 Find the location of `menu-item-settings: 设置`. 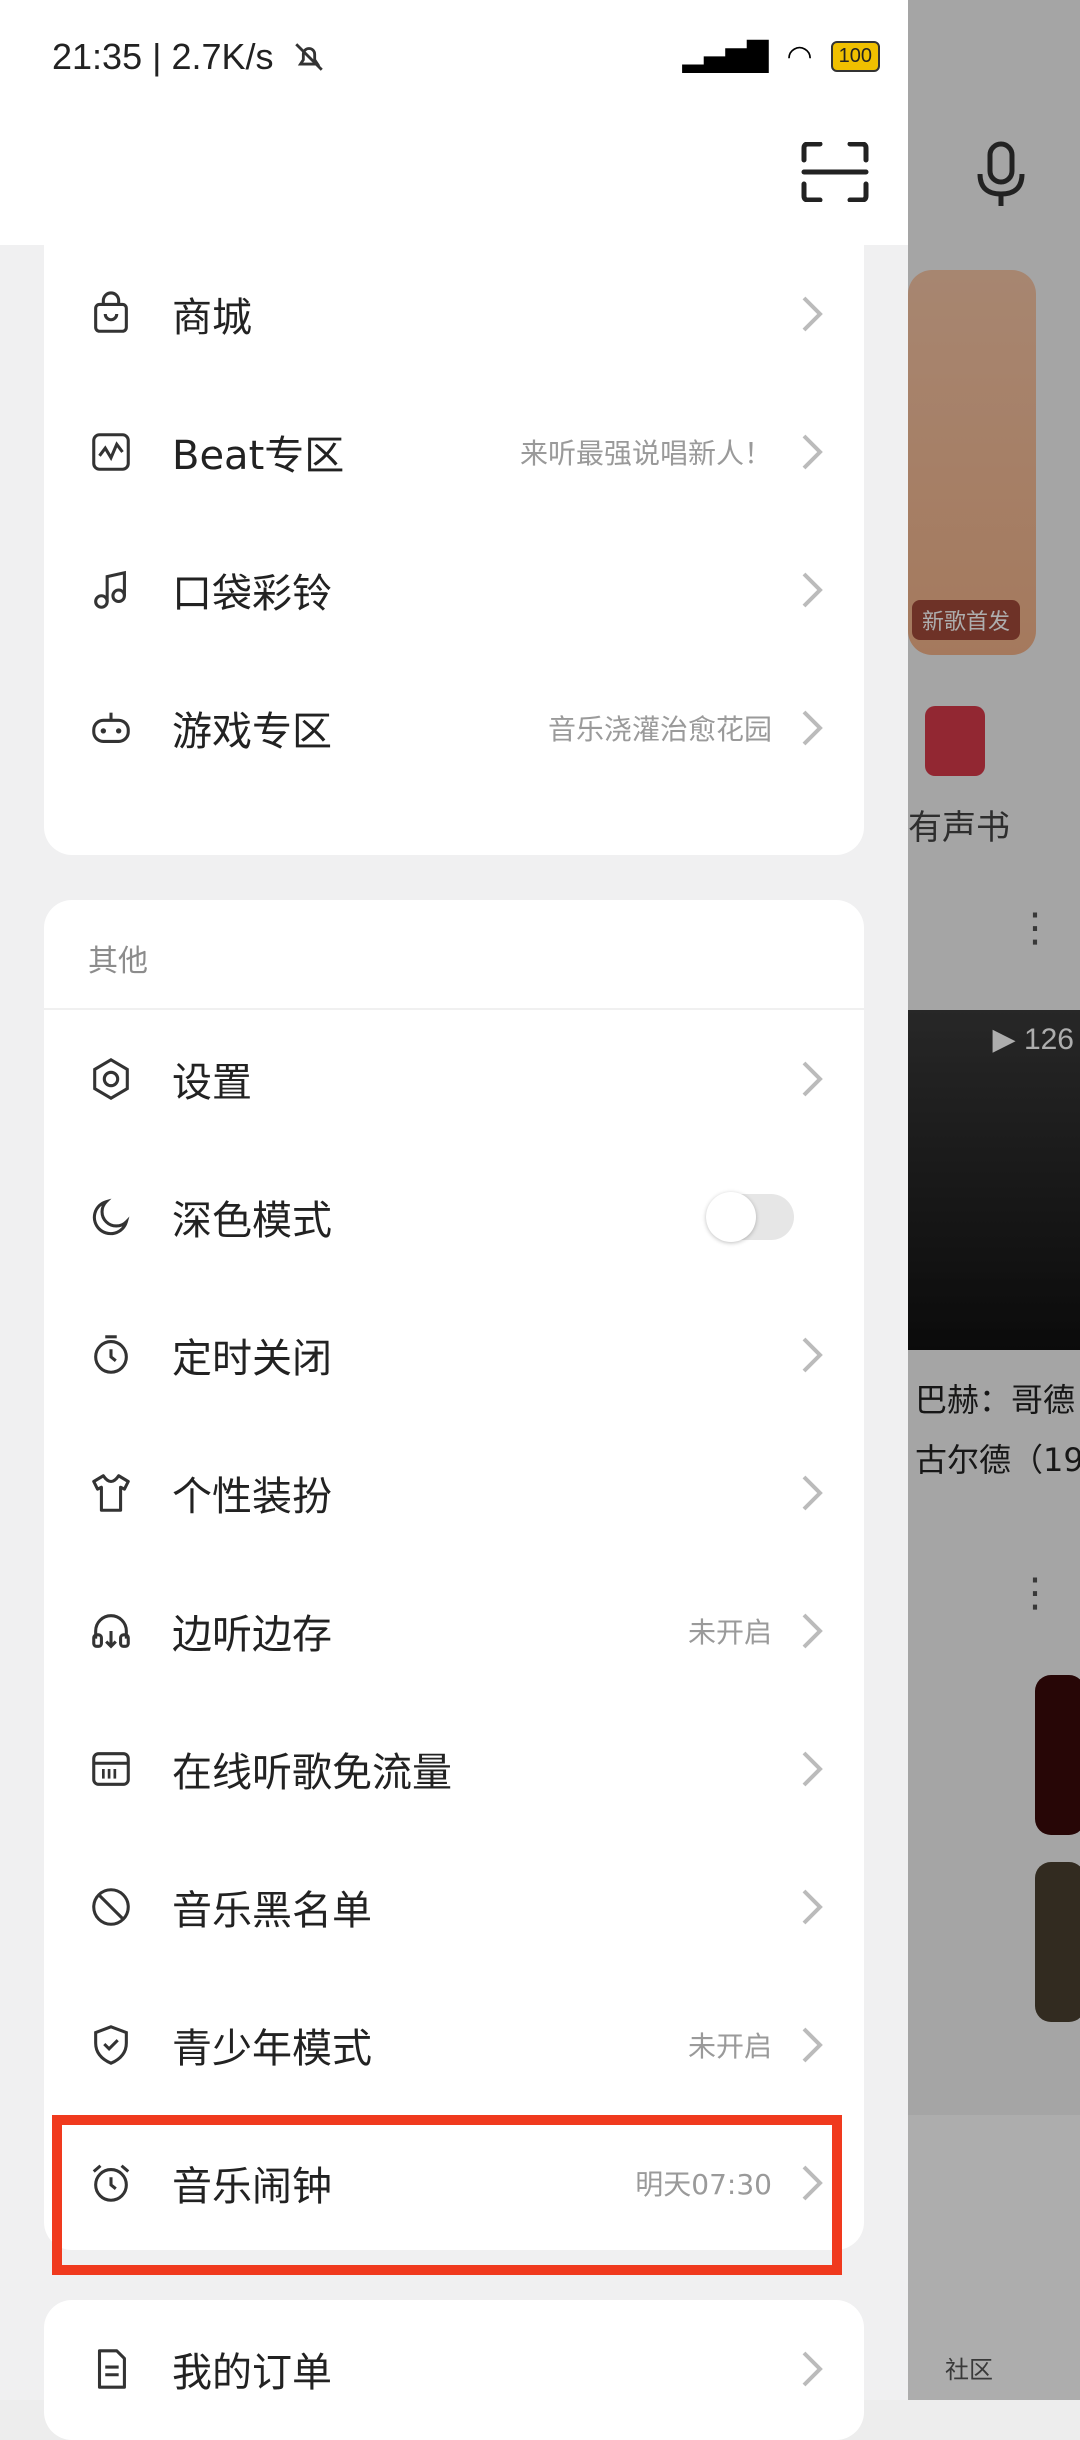

menu-item-settings: 设置 is located at coordinates (454, 1079).